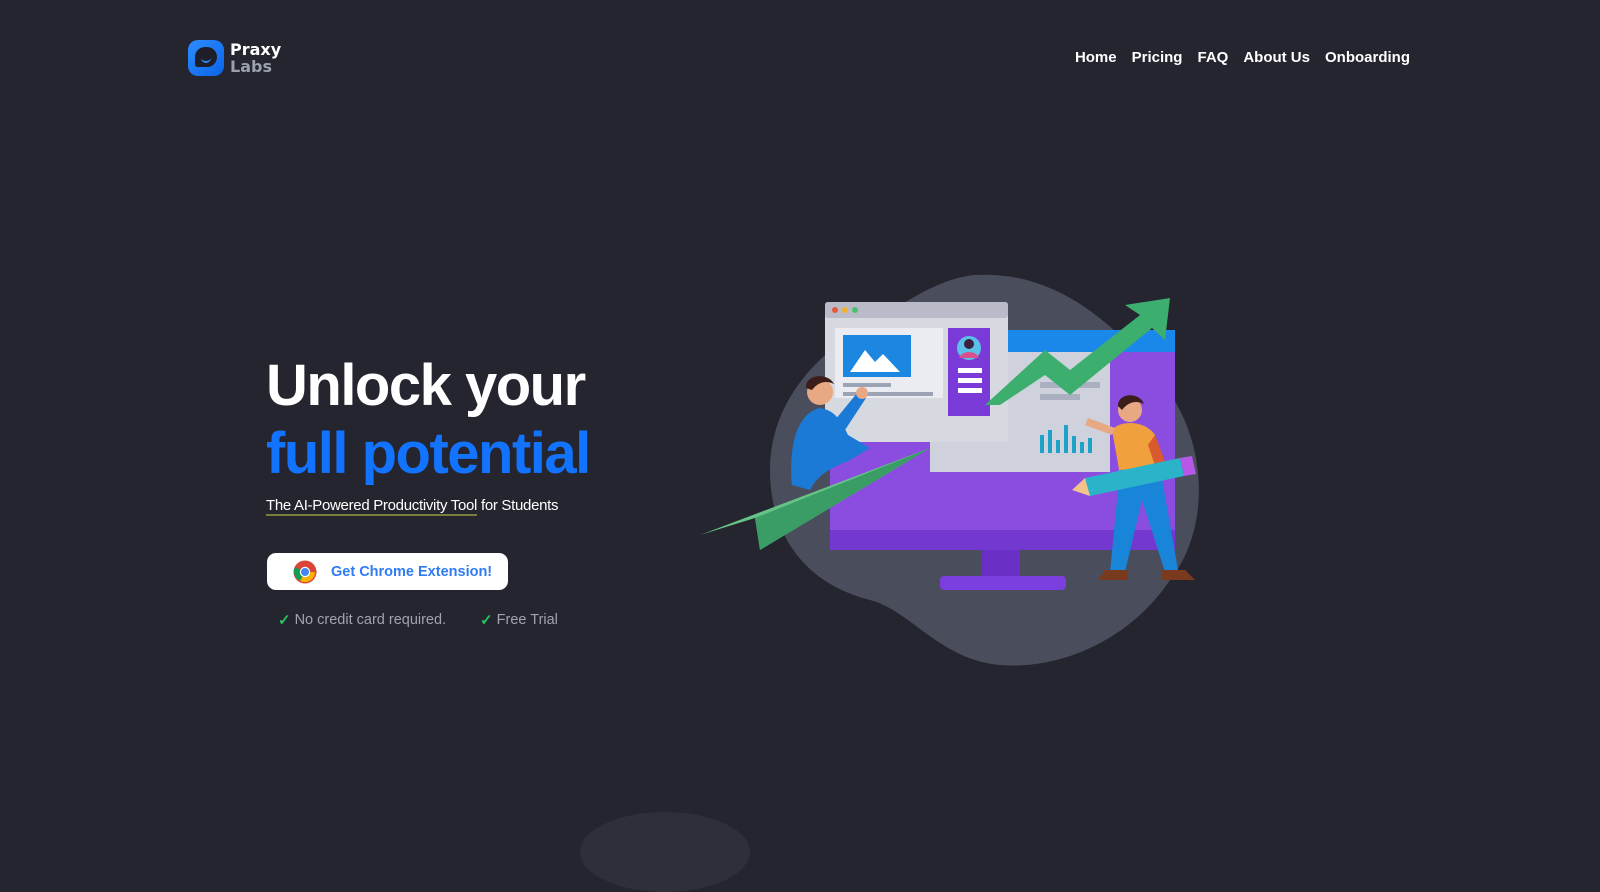  I want to click on brand-logo: Praxy Labs, so click(234, 58).